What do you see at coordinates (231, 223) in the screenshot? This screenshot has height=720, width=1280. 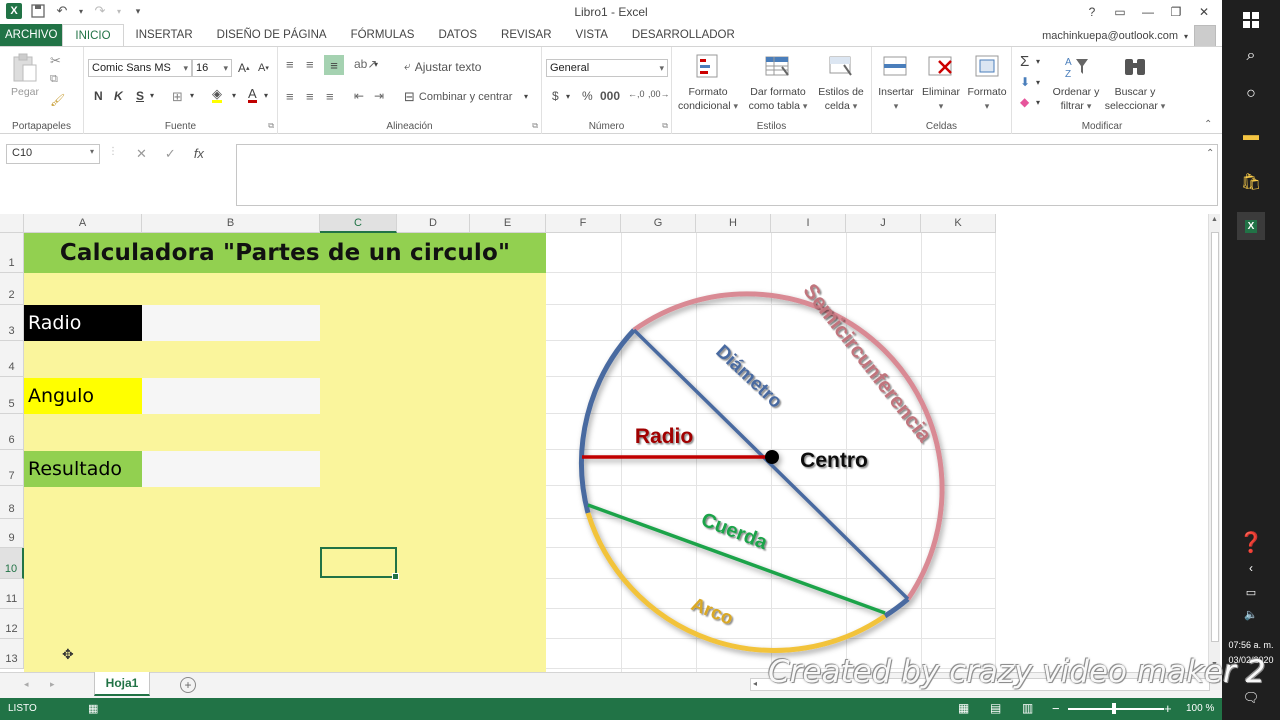 I see `column-header: B` at bounding box center [231, 223].